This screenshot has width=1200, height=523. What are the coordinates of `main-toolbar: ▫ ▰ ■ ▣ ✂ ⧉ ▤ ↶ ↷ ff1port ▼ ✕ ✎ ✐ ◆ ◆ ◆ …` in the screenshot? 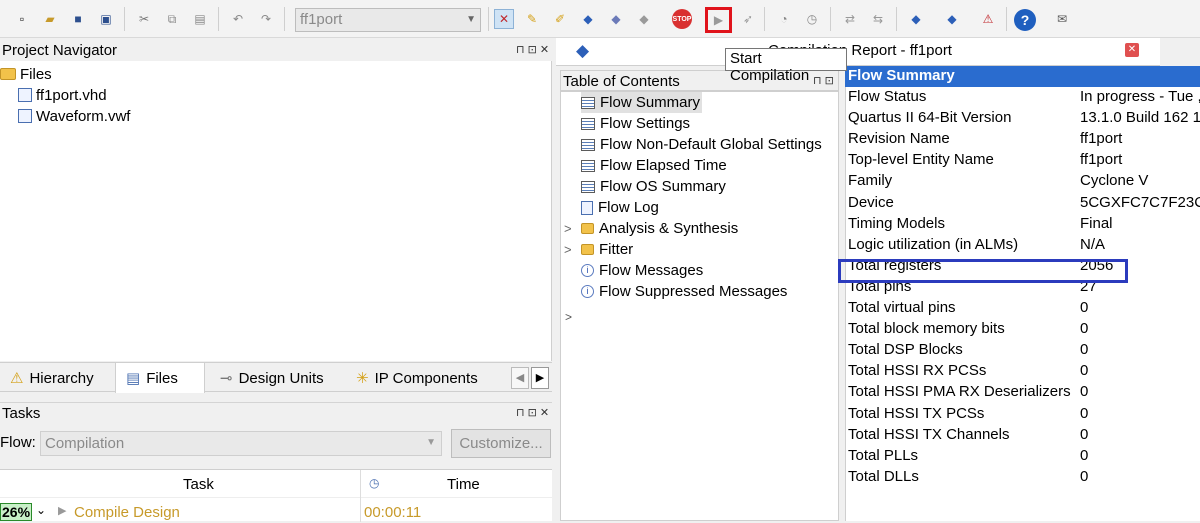 It's located at (600, 19).